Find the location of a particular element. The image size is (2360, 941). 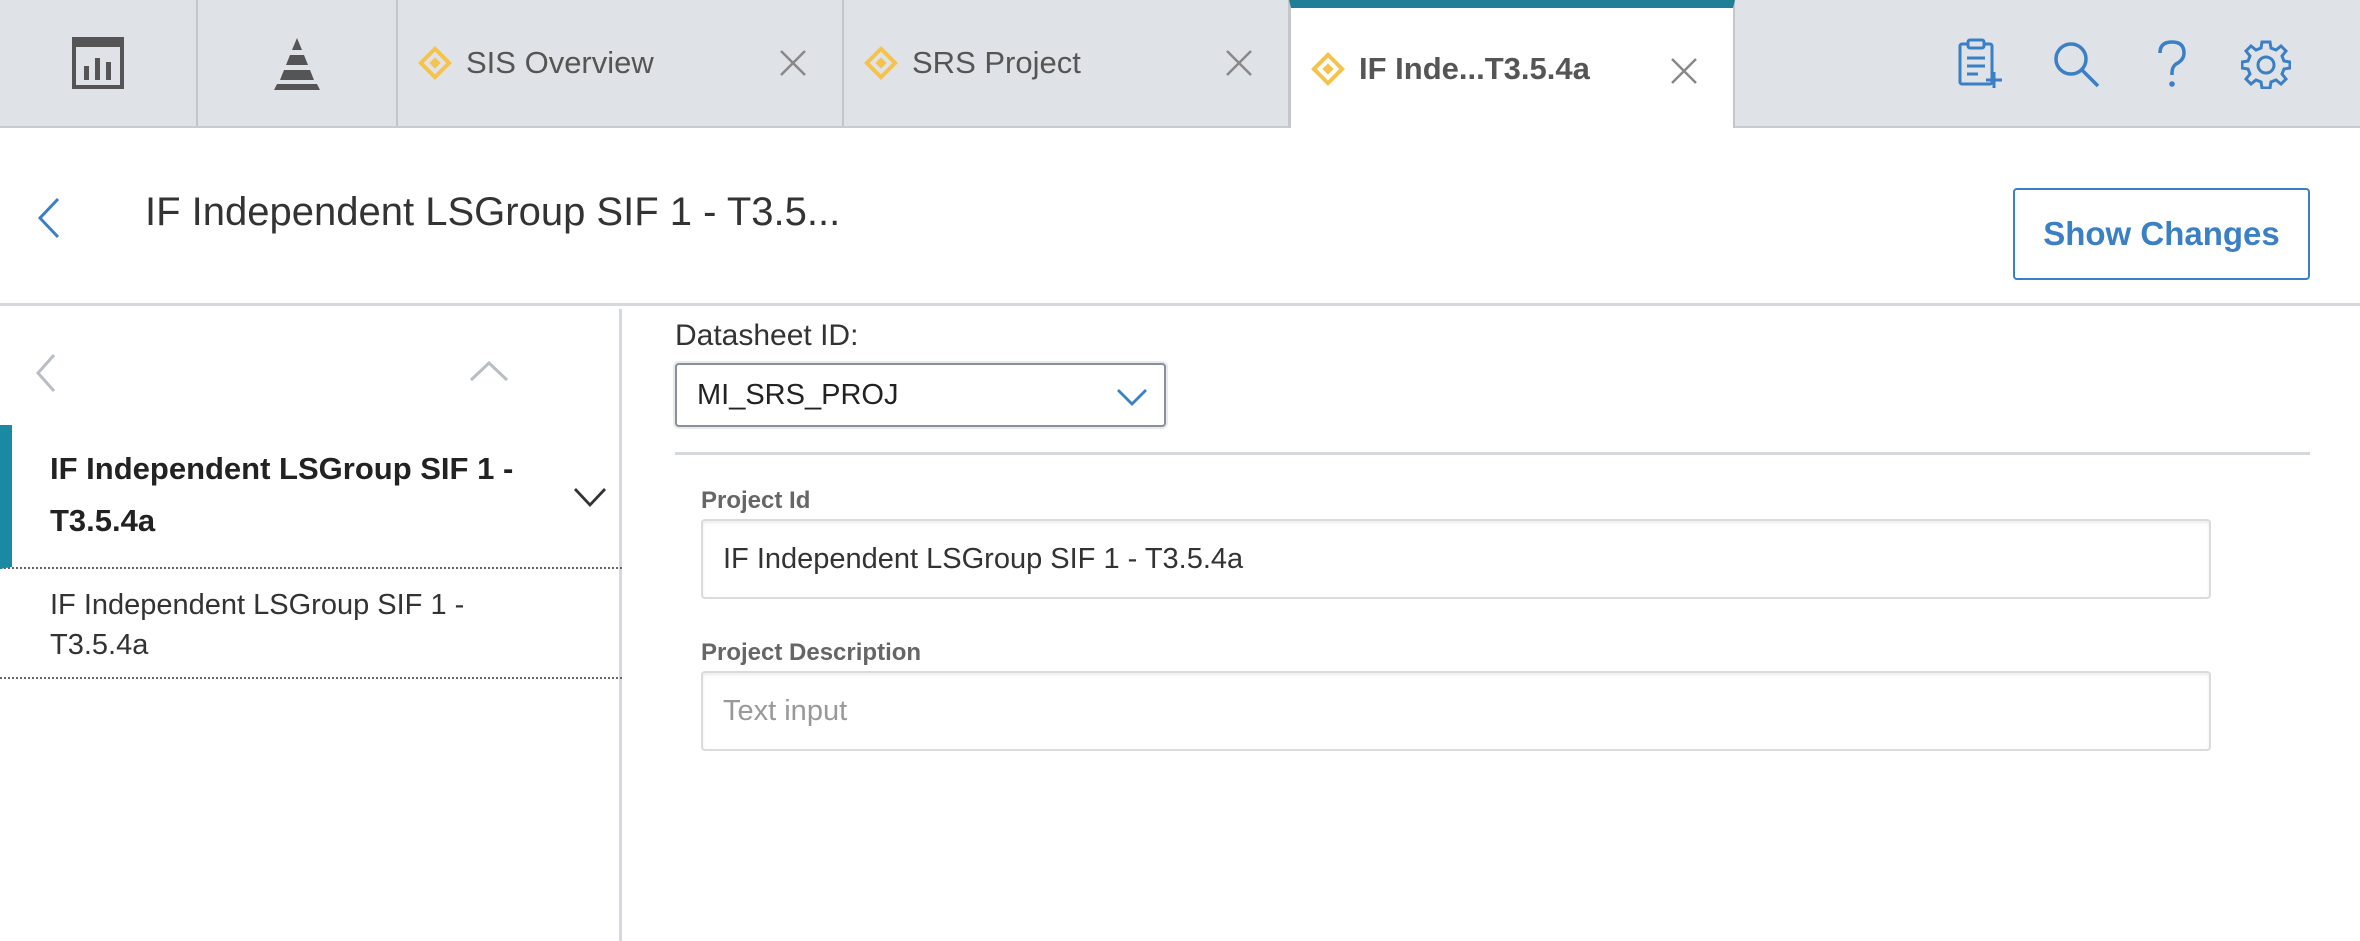

search-button is located at coordinates (2076, 64).